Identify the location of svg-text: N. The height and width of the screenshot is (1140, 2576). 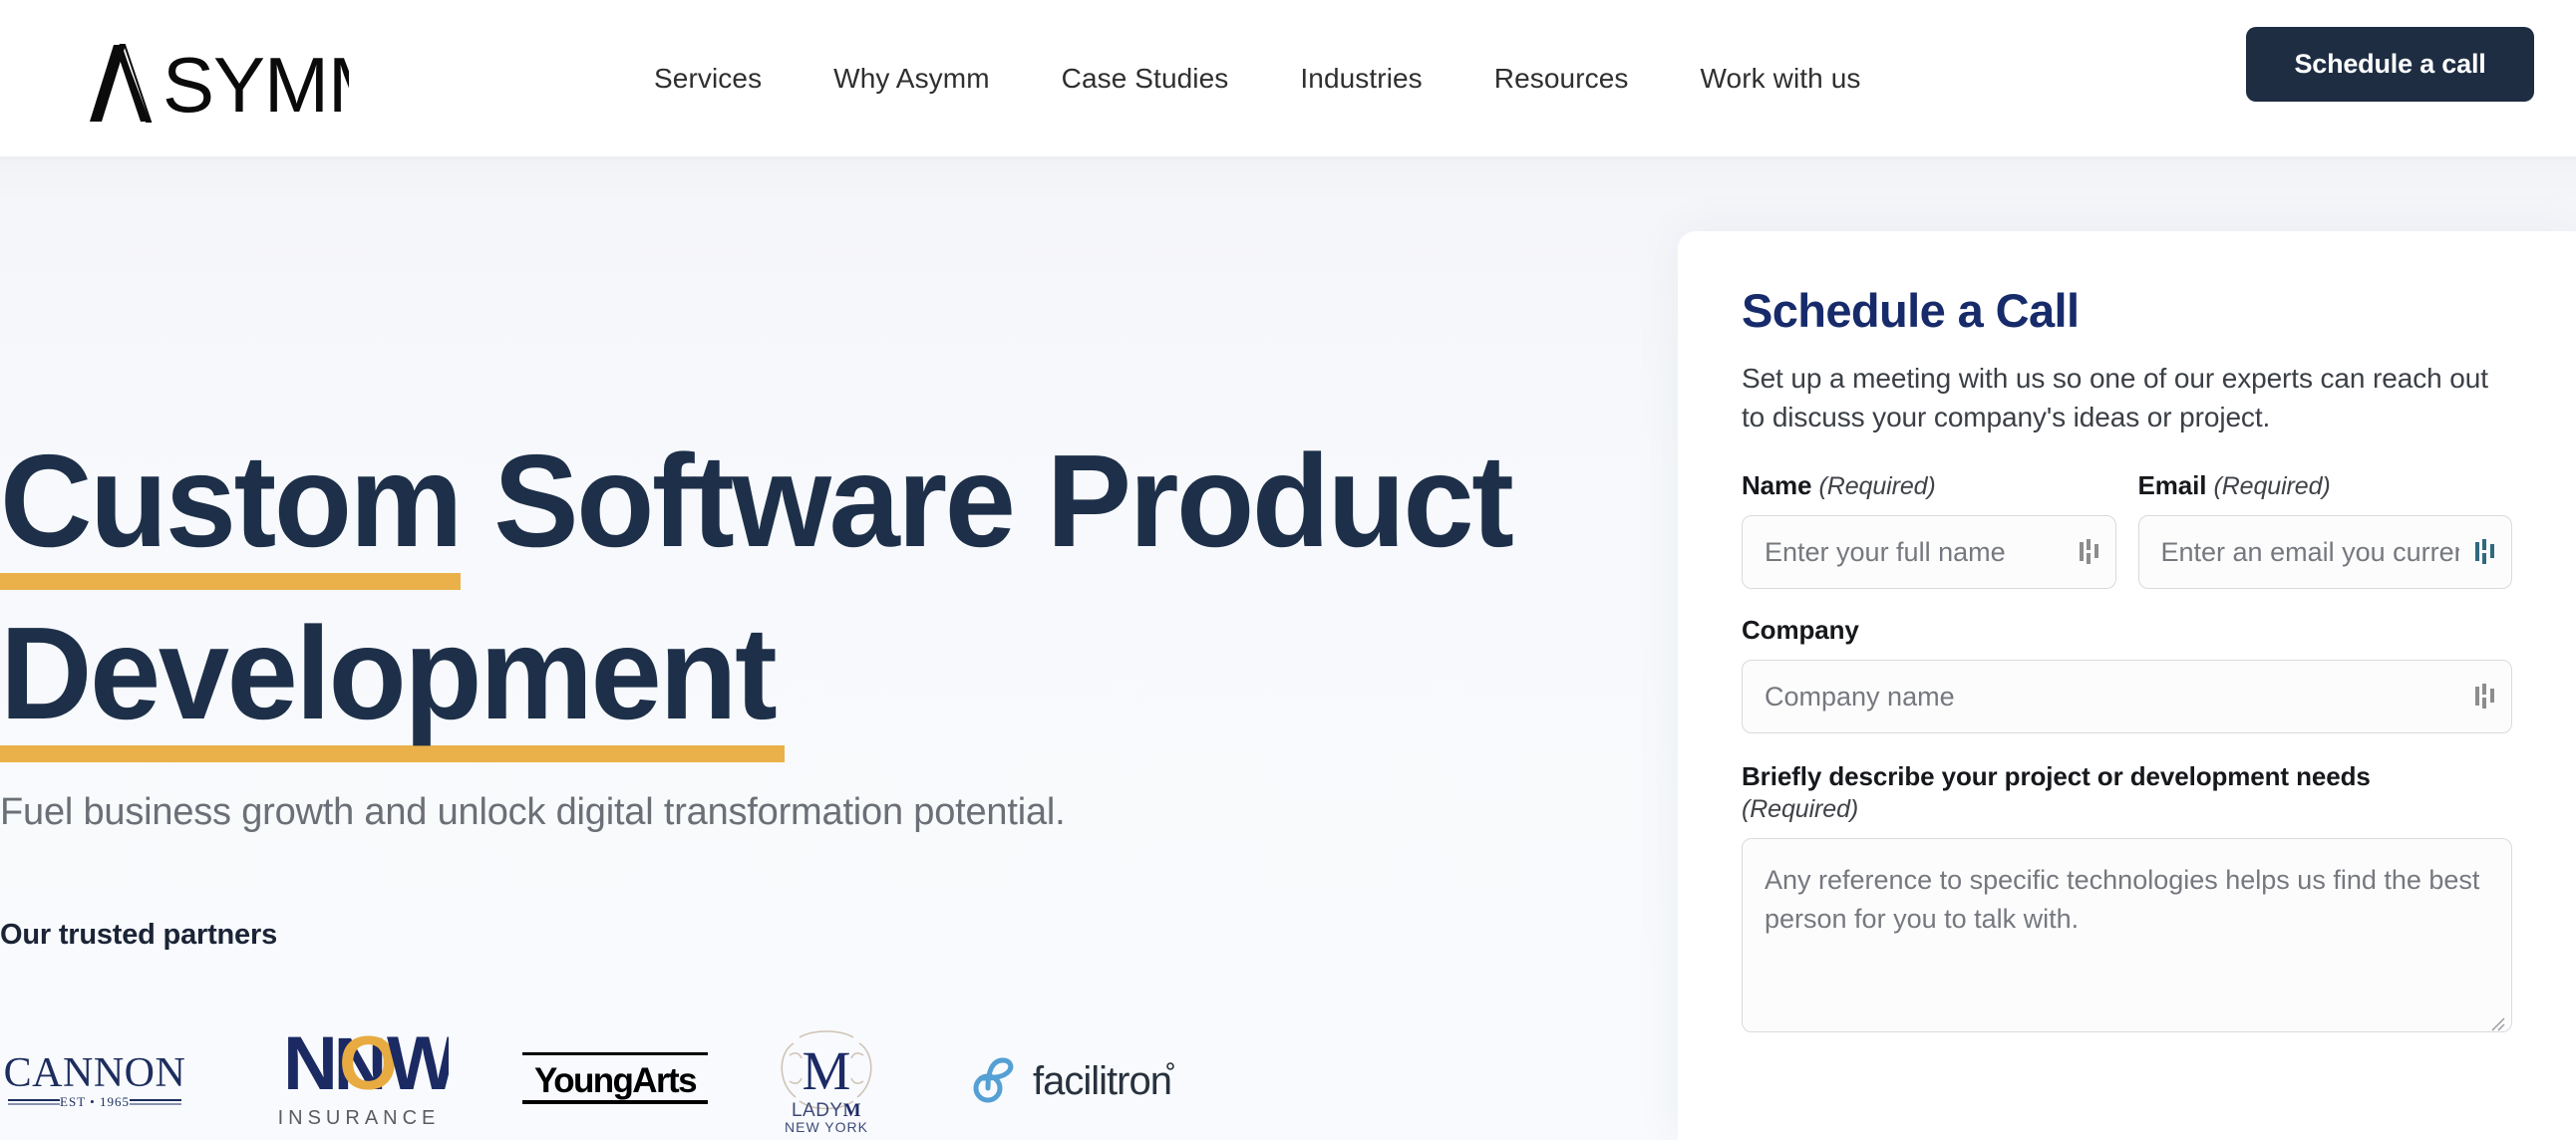
(308, 1063).